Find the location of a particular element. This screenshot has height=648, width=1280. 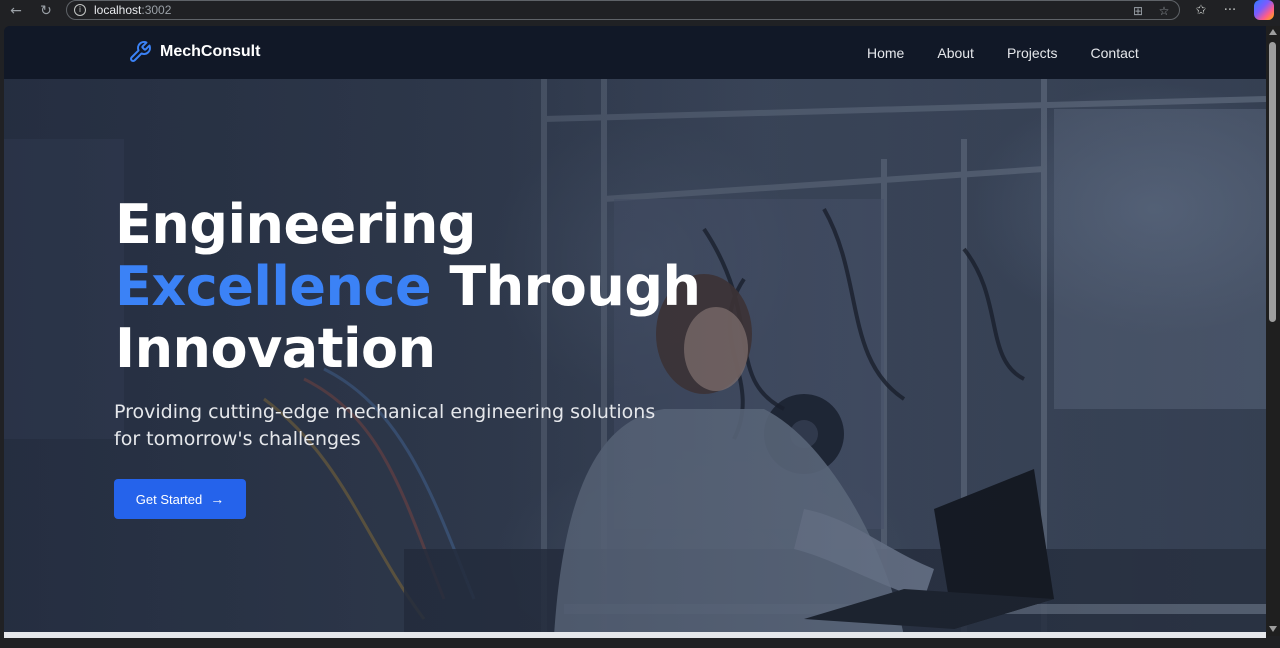

vertical-scrollbar is located at coordinates (1273, 331).